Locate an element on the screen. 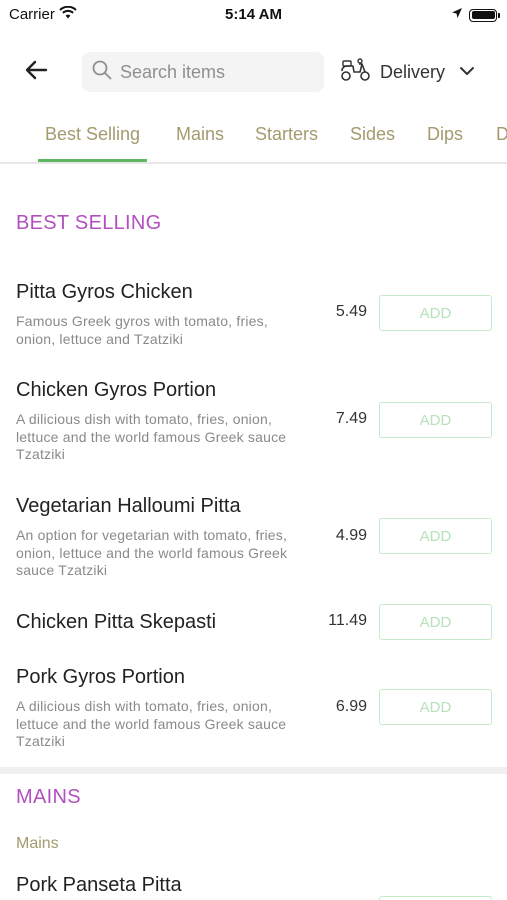 The width and height of the screenshot is (507, 900). section-title-mains: MAINS is located at coordinates (48, 797).